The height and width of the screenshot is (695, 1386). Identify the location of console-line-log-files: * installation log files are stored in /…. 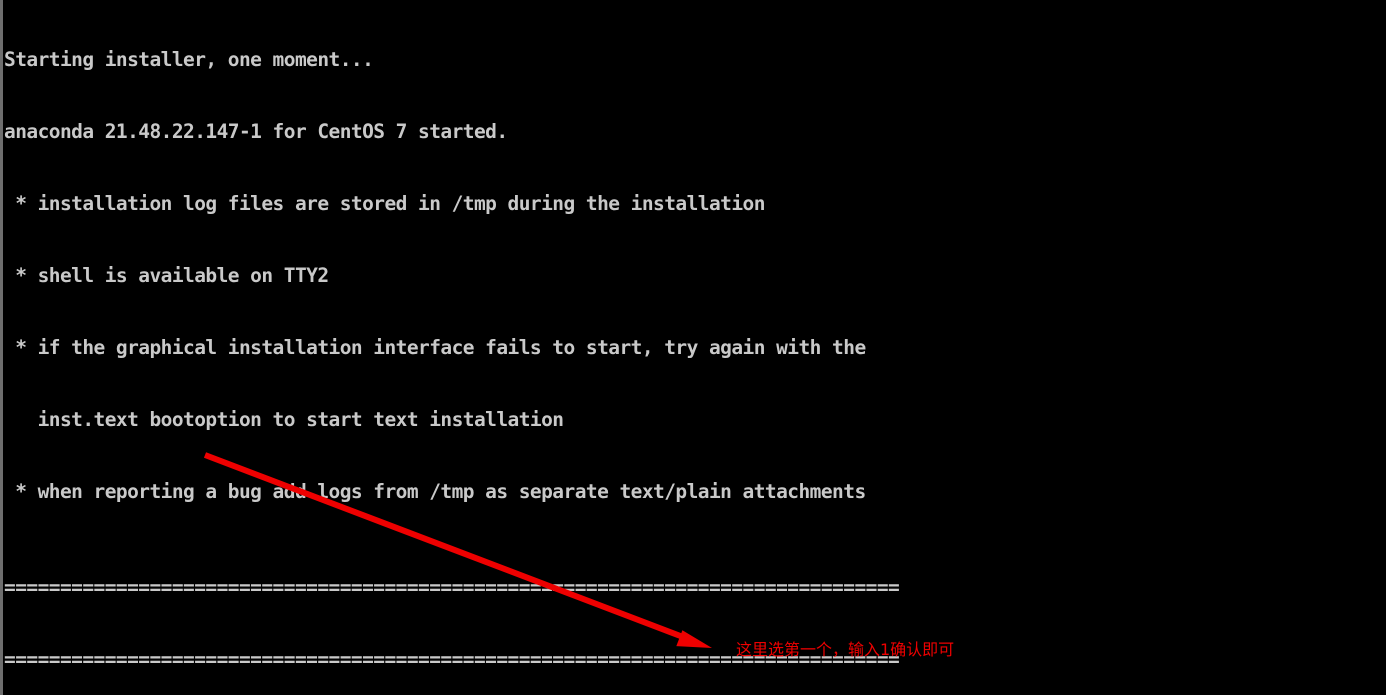
(384, 203).